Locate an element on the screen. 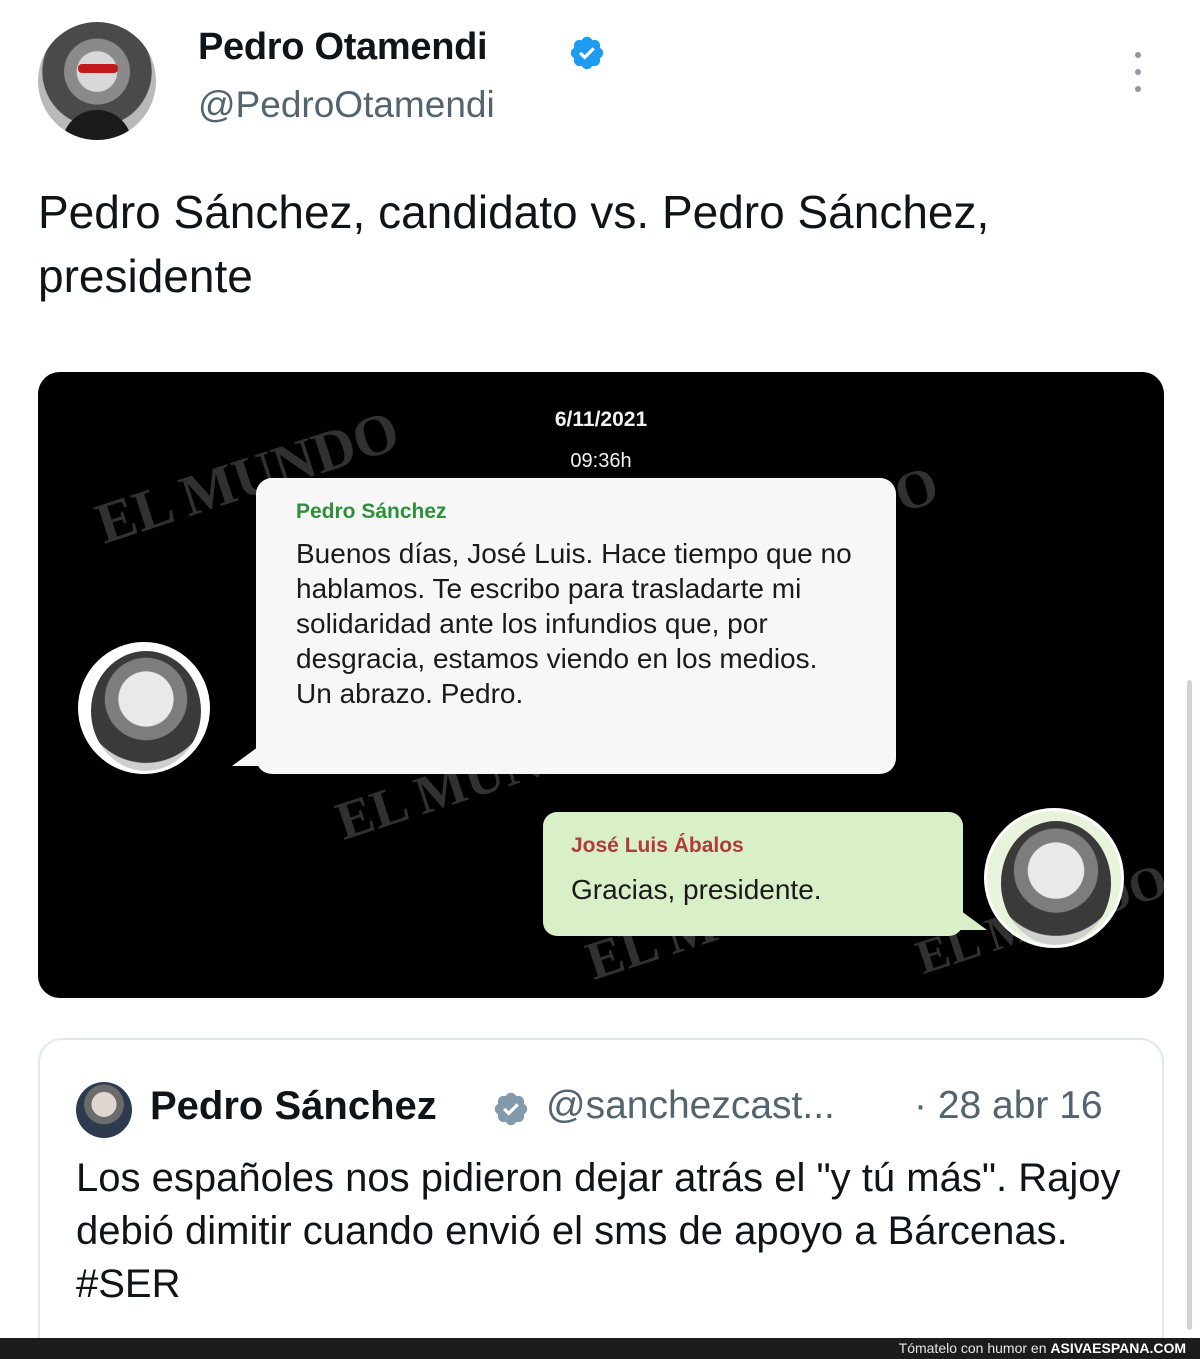 Image resolution: width=1200 pixels, height=1359 pixels. avatar-shirt is located at coordinates (97, 125).